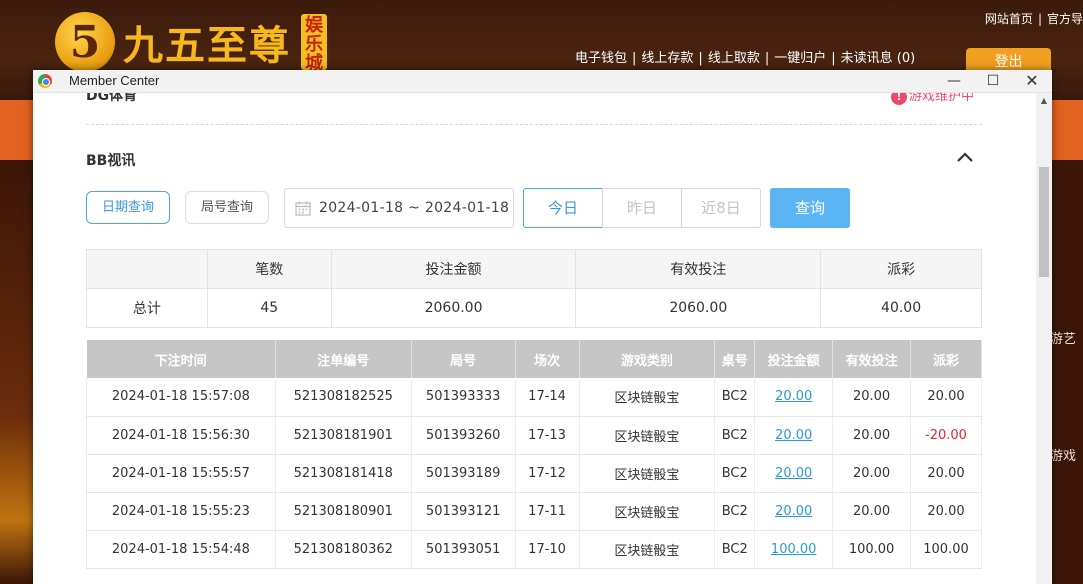 This screenshot has width=1083, height=584. I want to click on scroll-up-arrow-icon: ▲, so click(1044, 101).